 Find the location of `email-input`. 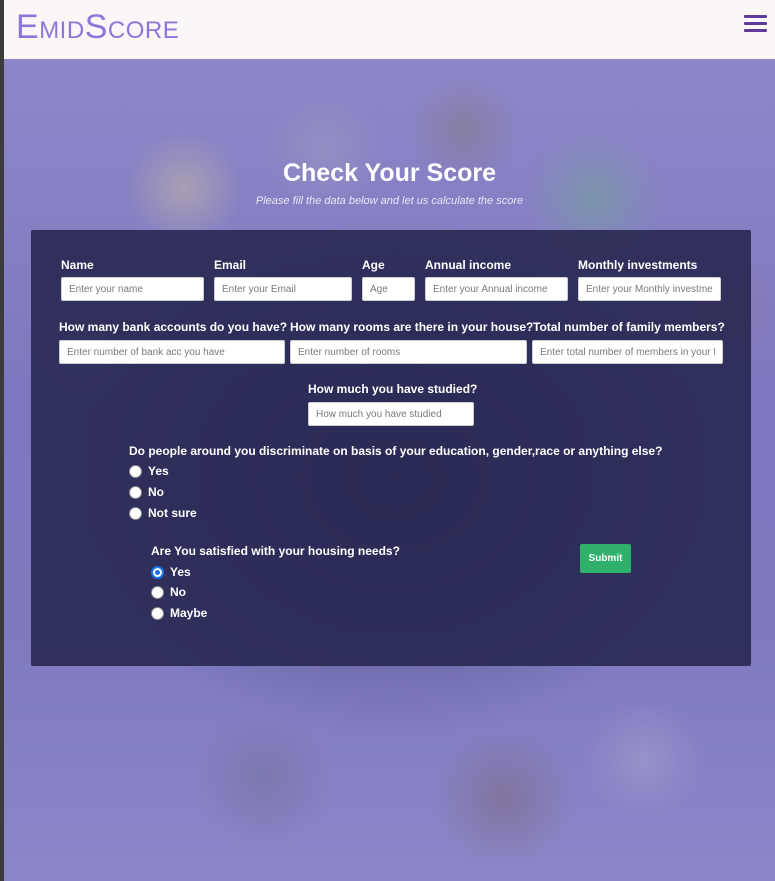

email-input is located at coordinates (283, 289).